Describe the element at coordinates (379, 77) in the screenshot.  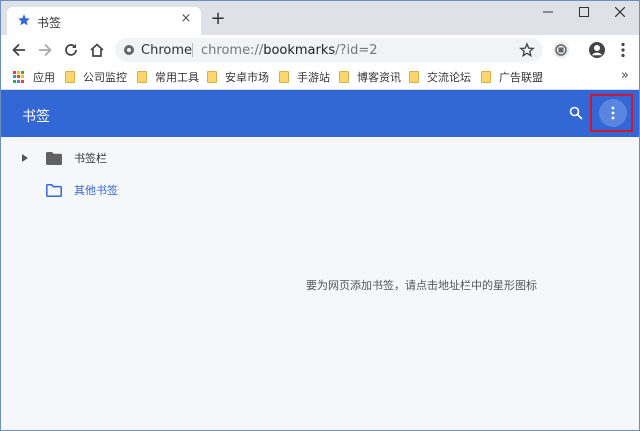
I see `bookmark-label: 博客资讯` at that location.